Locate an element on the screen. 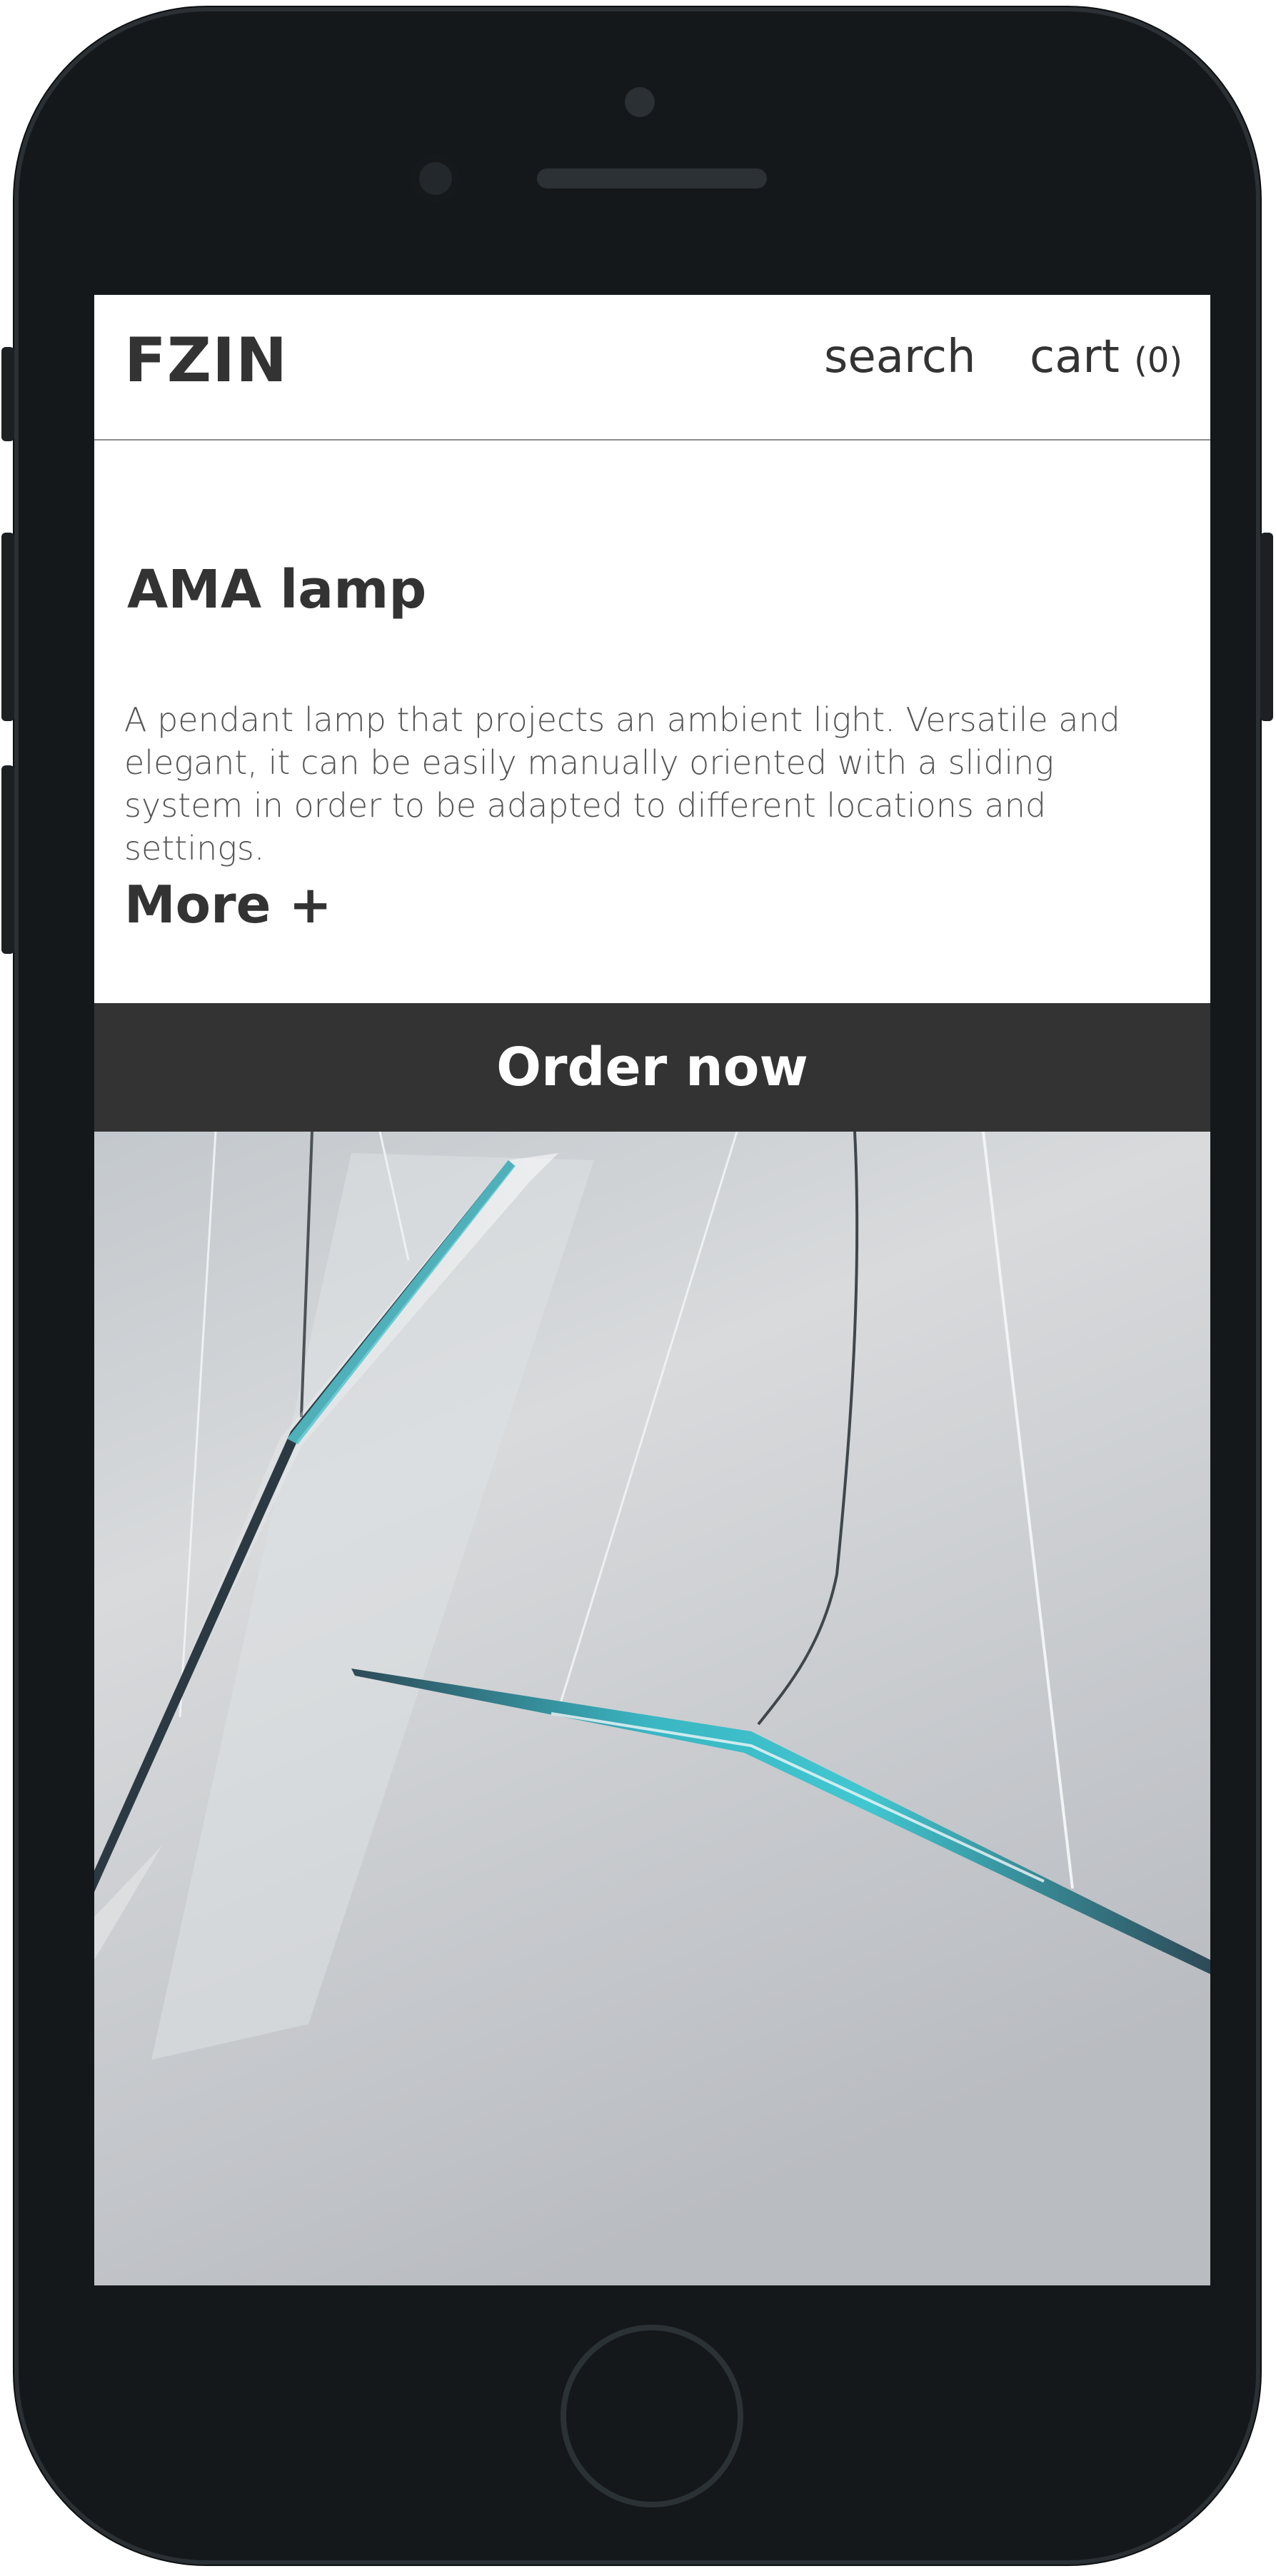 This screenshot has height=2576, width=1276. search-link: search is located at coordinates (900, 357).